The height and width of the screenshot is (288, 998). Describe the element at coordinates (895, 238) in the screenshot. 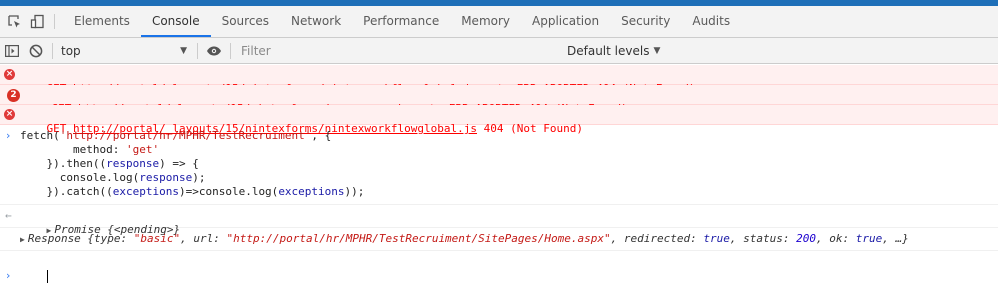

I see `response-text: , …}` at that location.